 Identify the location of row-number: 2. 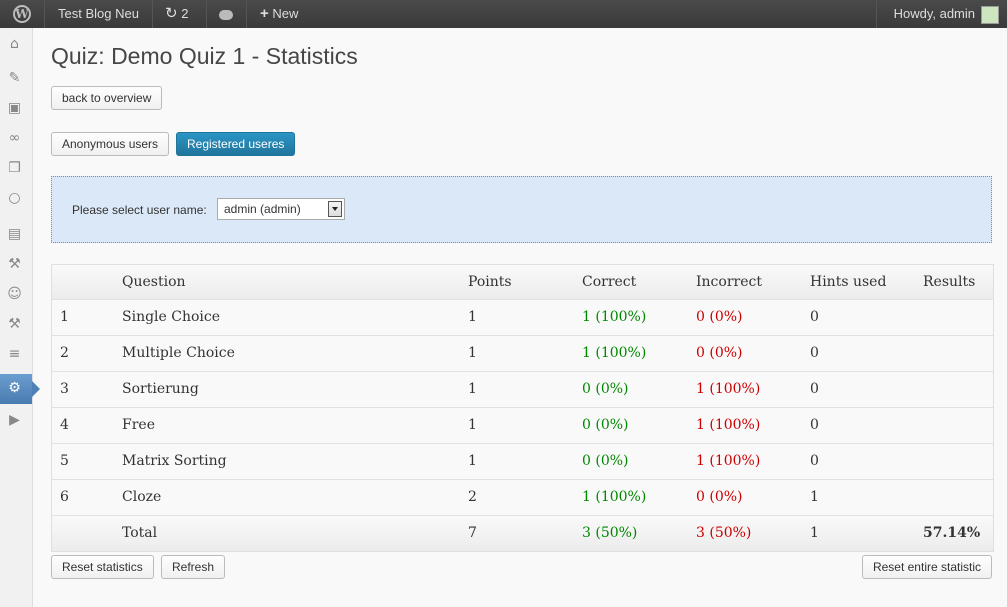
(64, 353).